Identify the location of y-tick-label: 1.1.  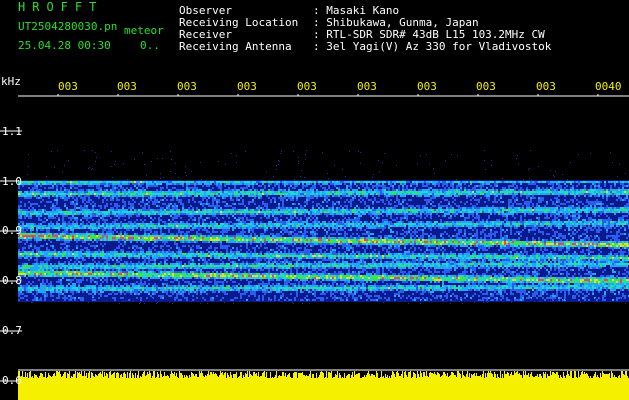
(12, 131).